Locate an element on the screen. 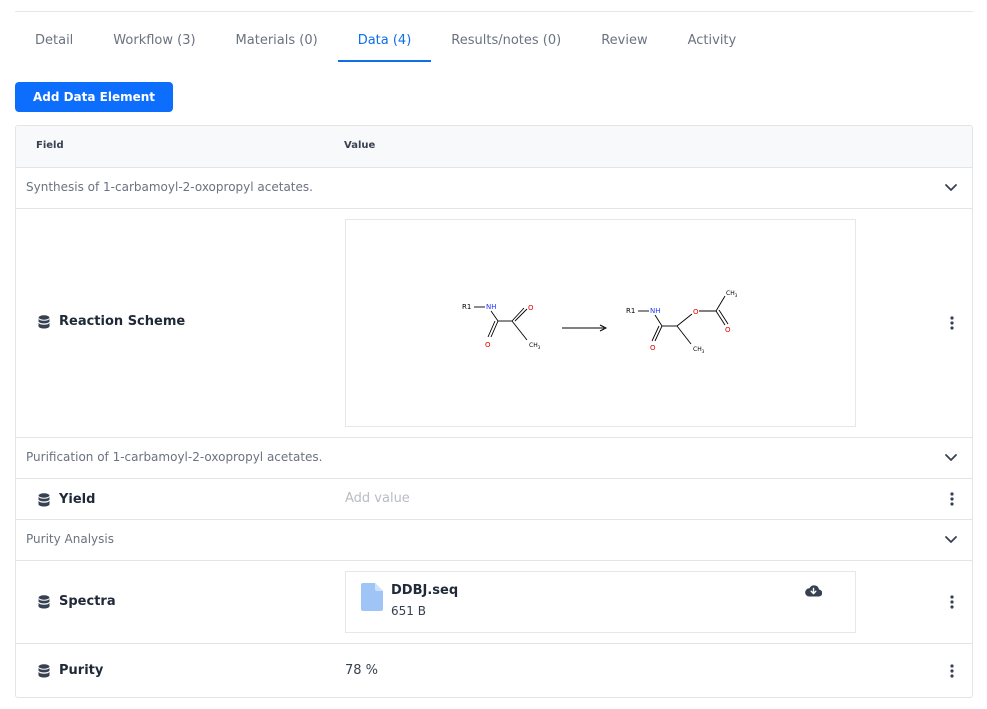 Image resolution: width=987 pixels, height=709 pixels. section-title: Purity Analysis is located at coordinates (70, 539).